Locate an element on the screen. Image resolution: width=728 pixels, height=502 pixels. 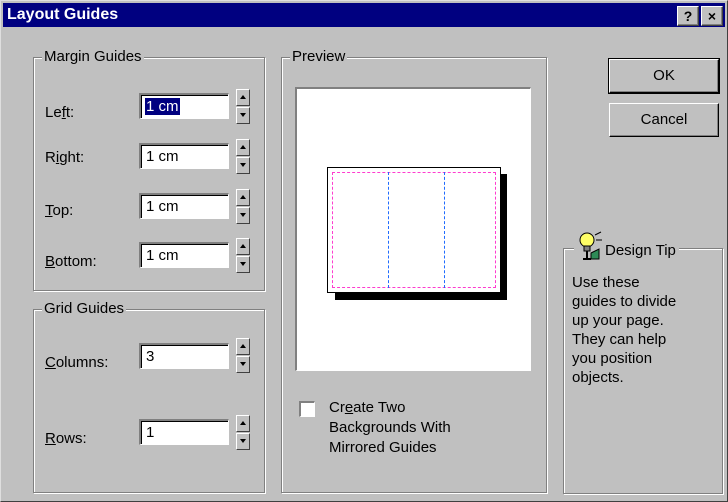
bottom-margin-increment is located at coordinates (243, 246).